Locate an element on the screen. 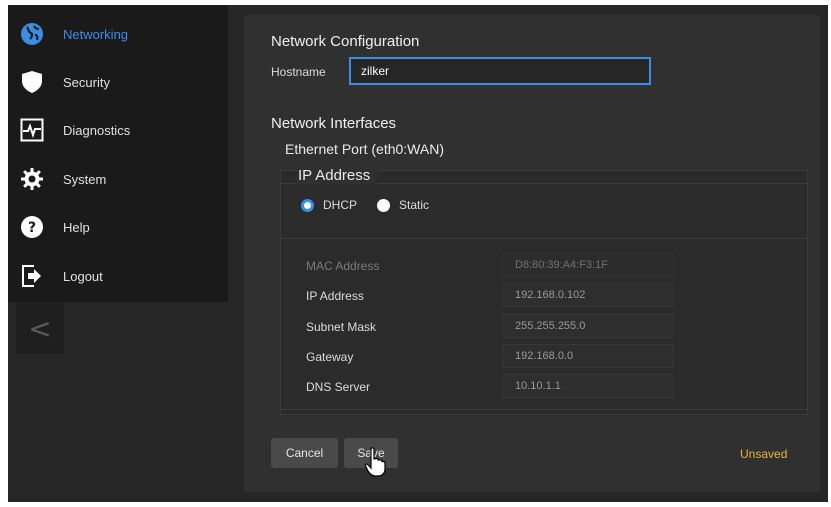 The image size is (831, 507). logout-icon is located at coordinates (32, 276).